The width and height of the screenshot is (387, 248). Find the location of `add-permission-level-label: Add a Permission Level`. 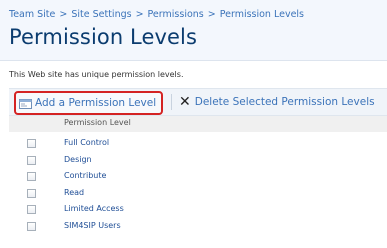

add-permission-level-label: Add a Permission Level is located at coordinates (96, 103).